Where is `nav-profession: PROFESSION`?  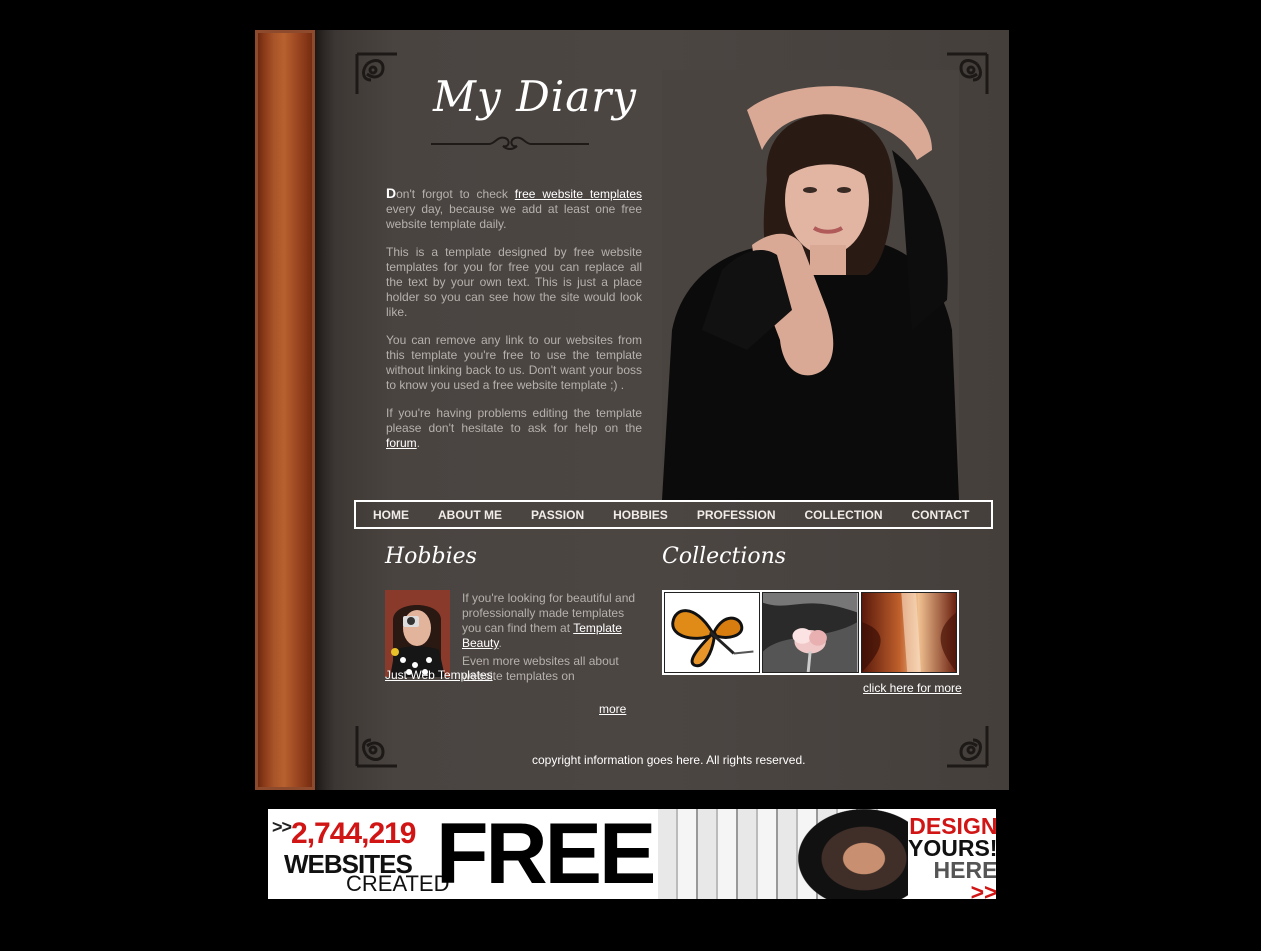 nav-profession: PROFESSION is located at coordinates (736, 515).